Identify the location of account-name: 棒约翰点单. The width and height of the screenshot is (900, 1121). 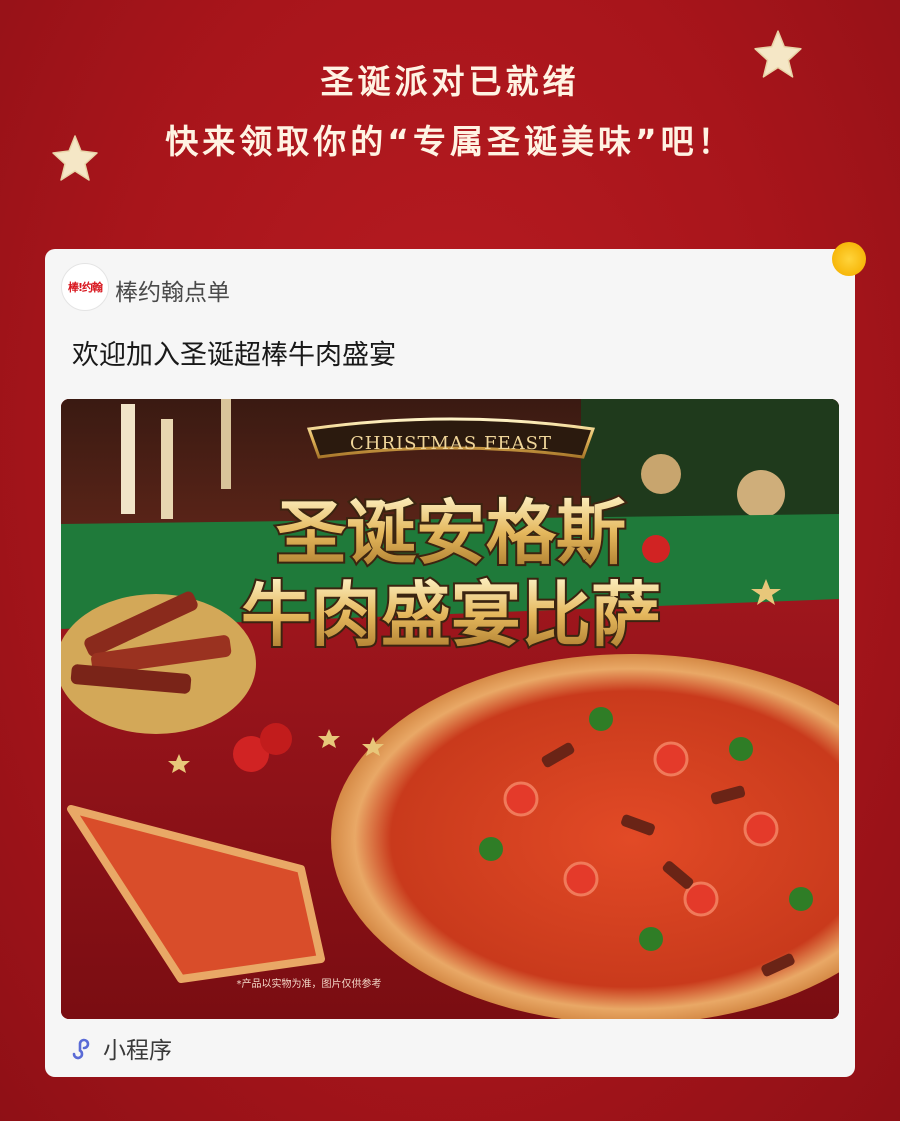
(172, 293).